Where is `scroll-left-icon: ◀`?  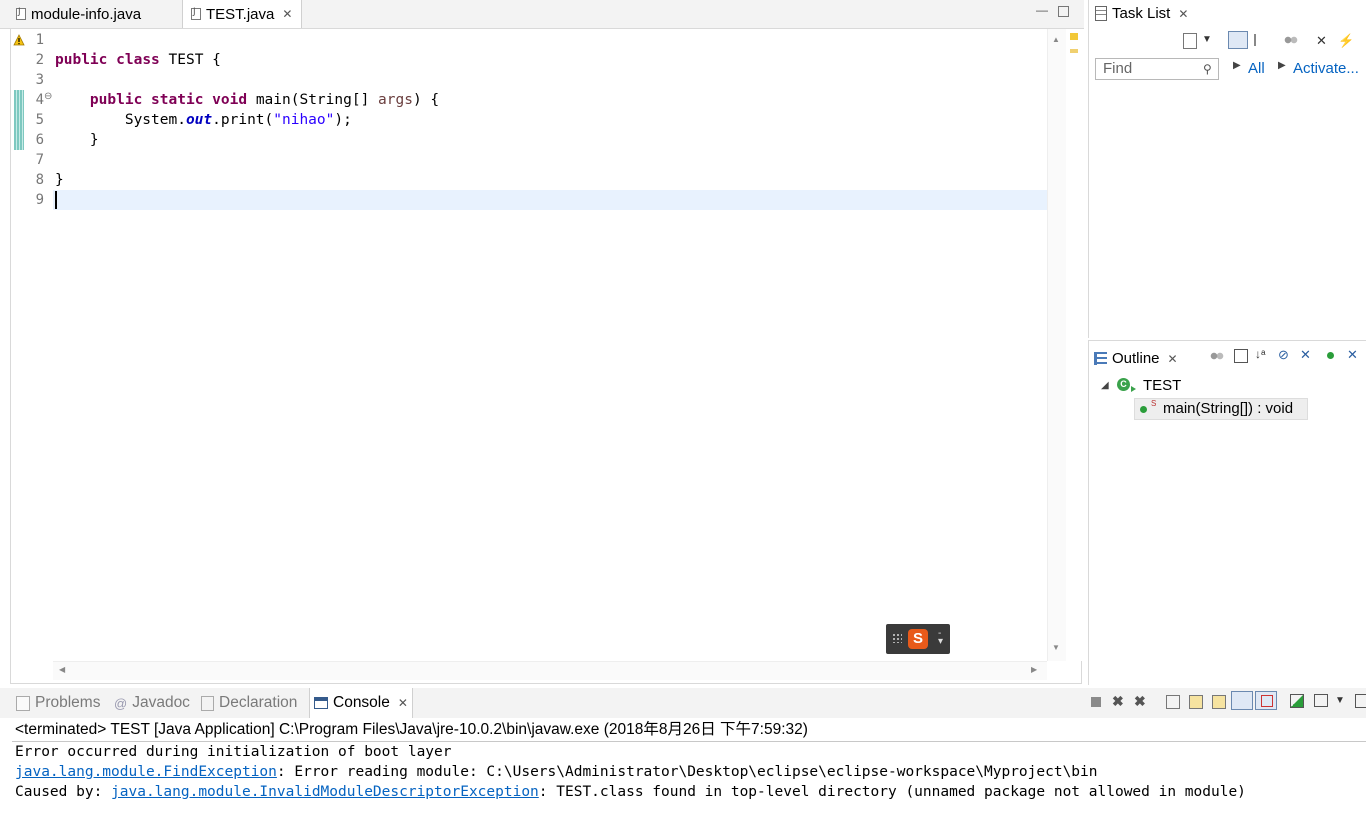
scroll-left-icon: ◀ is located at coordinates (62, 669).